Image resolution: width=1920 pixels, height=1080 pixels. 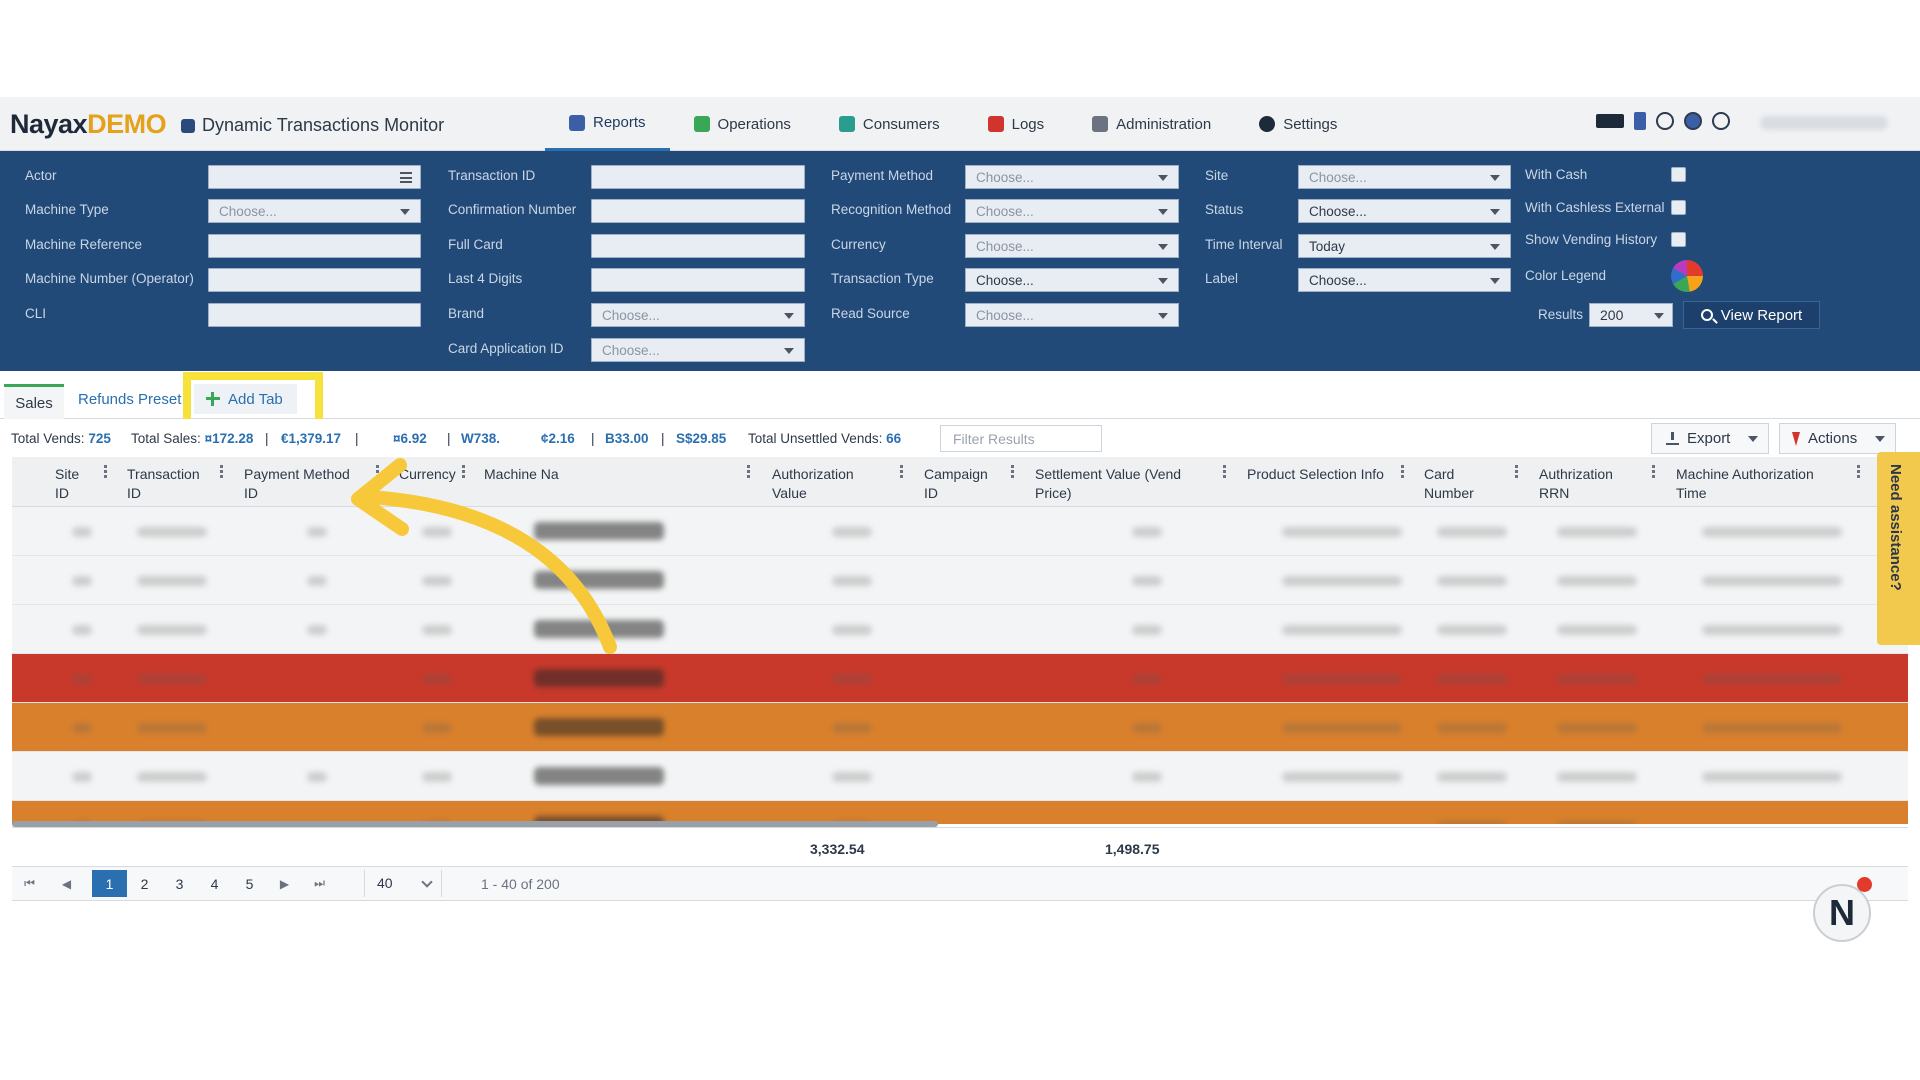 What do you see at coordinates (1610, 121) in the screenshot?
I see `graduation-cap-icon` at bounding box center [1610, 121].